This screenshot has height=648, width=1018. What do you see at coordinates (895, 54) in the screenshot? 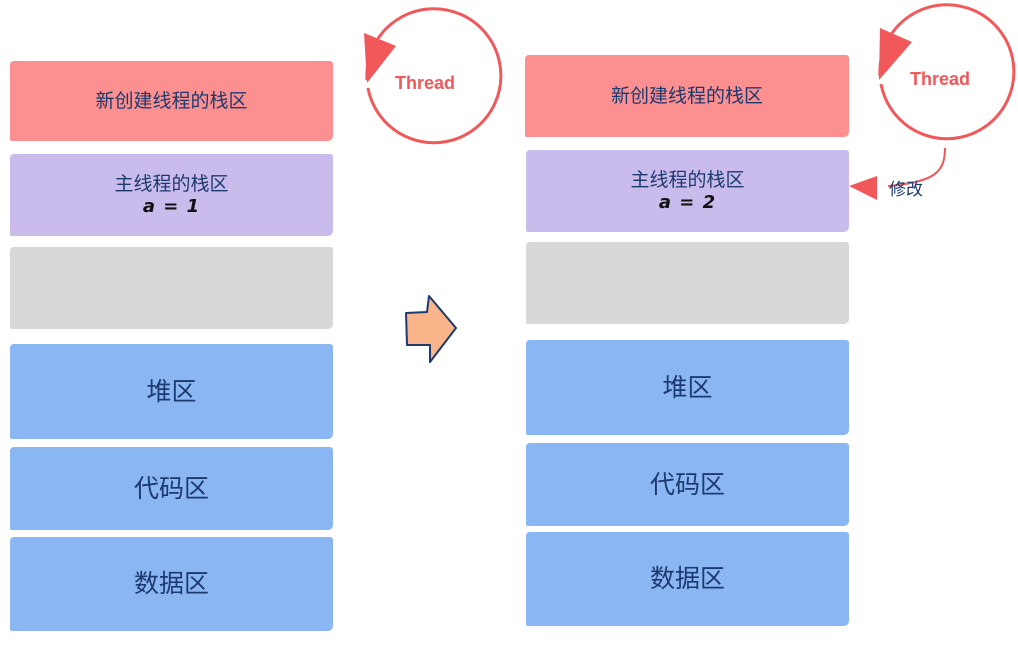
I see `right-thread-arrowhead-icon` at bounding box center [895, 54].